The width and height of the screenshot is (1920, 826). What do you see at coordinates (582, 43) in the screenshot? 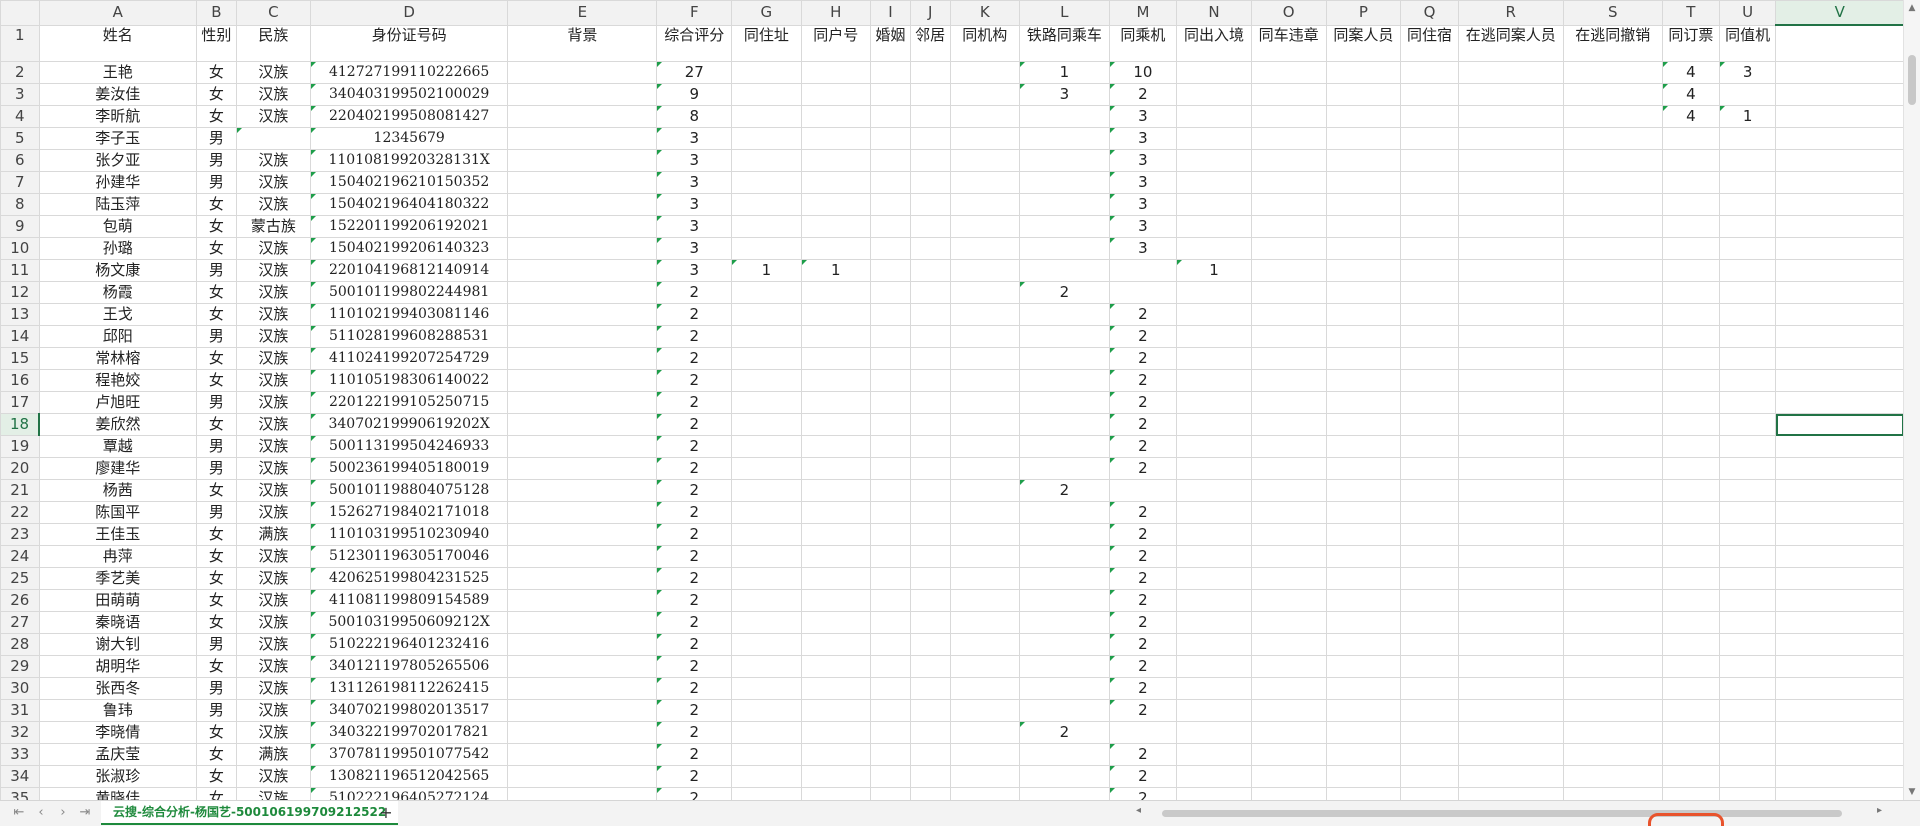
I see `header-cell: 背景` at bounding box center [582, 43].